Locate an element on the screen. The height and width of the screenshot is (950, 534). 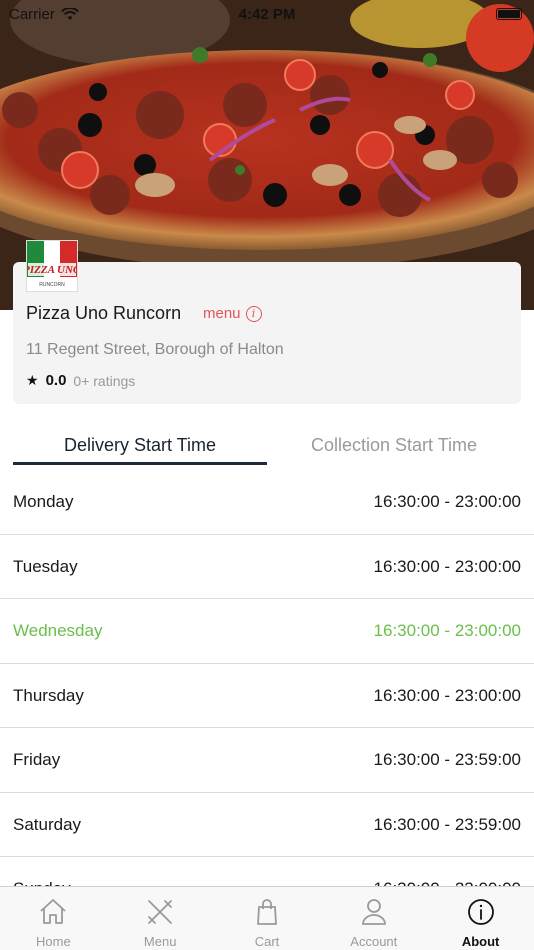
day-label: Monday is located at coordinates (43, 501).